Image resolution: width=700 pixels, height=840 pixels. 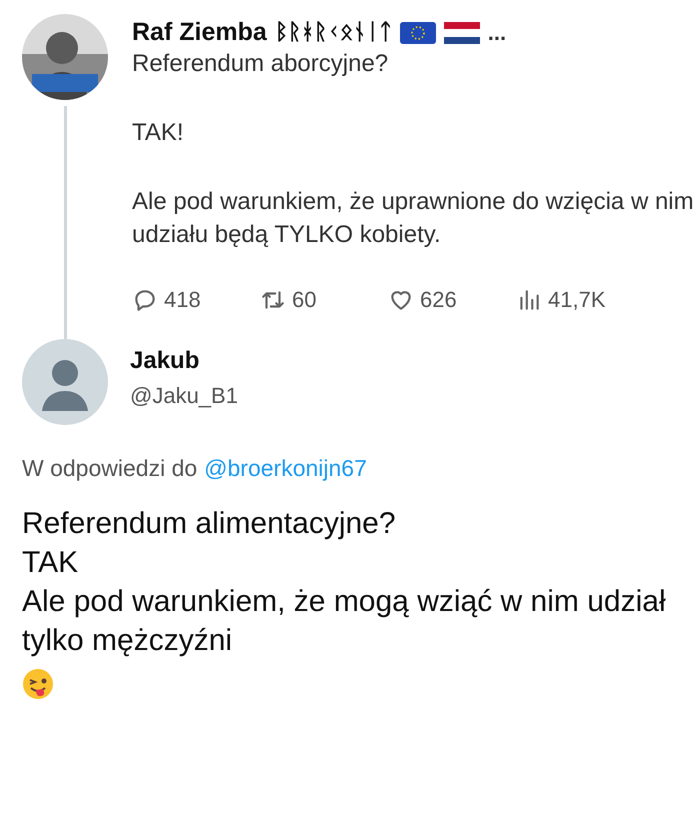 I want to click on replying-to-label: W odpowiedzi do, so click(x=110, y=468).